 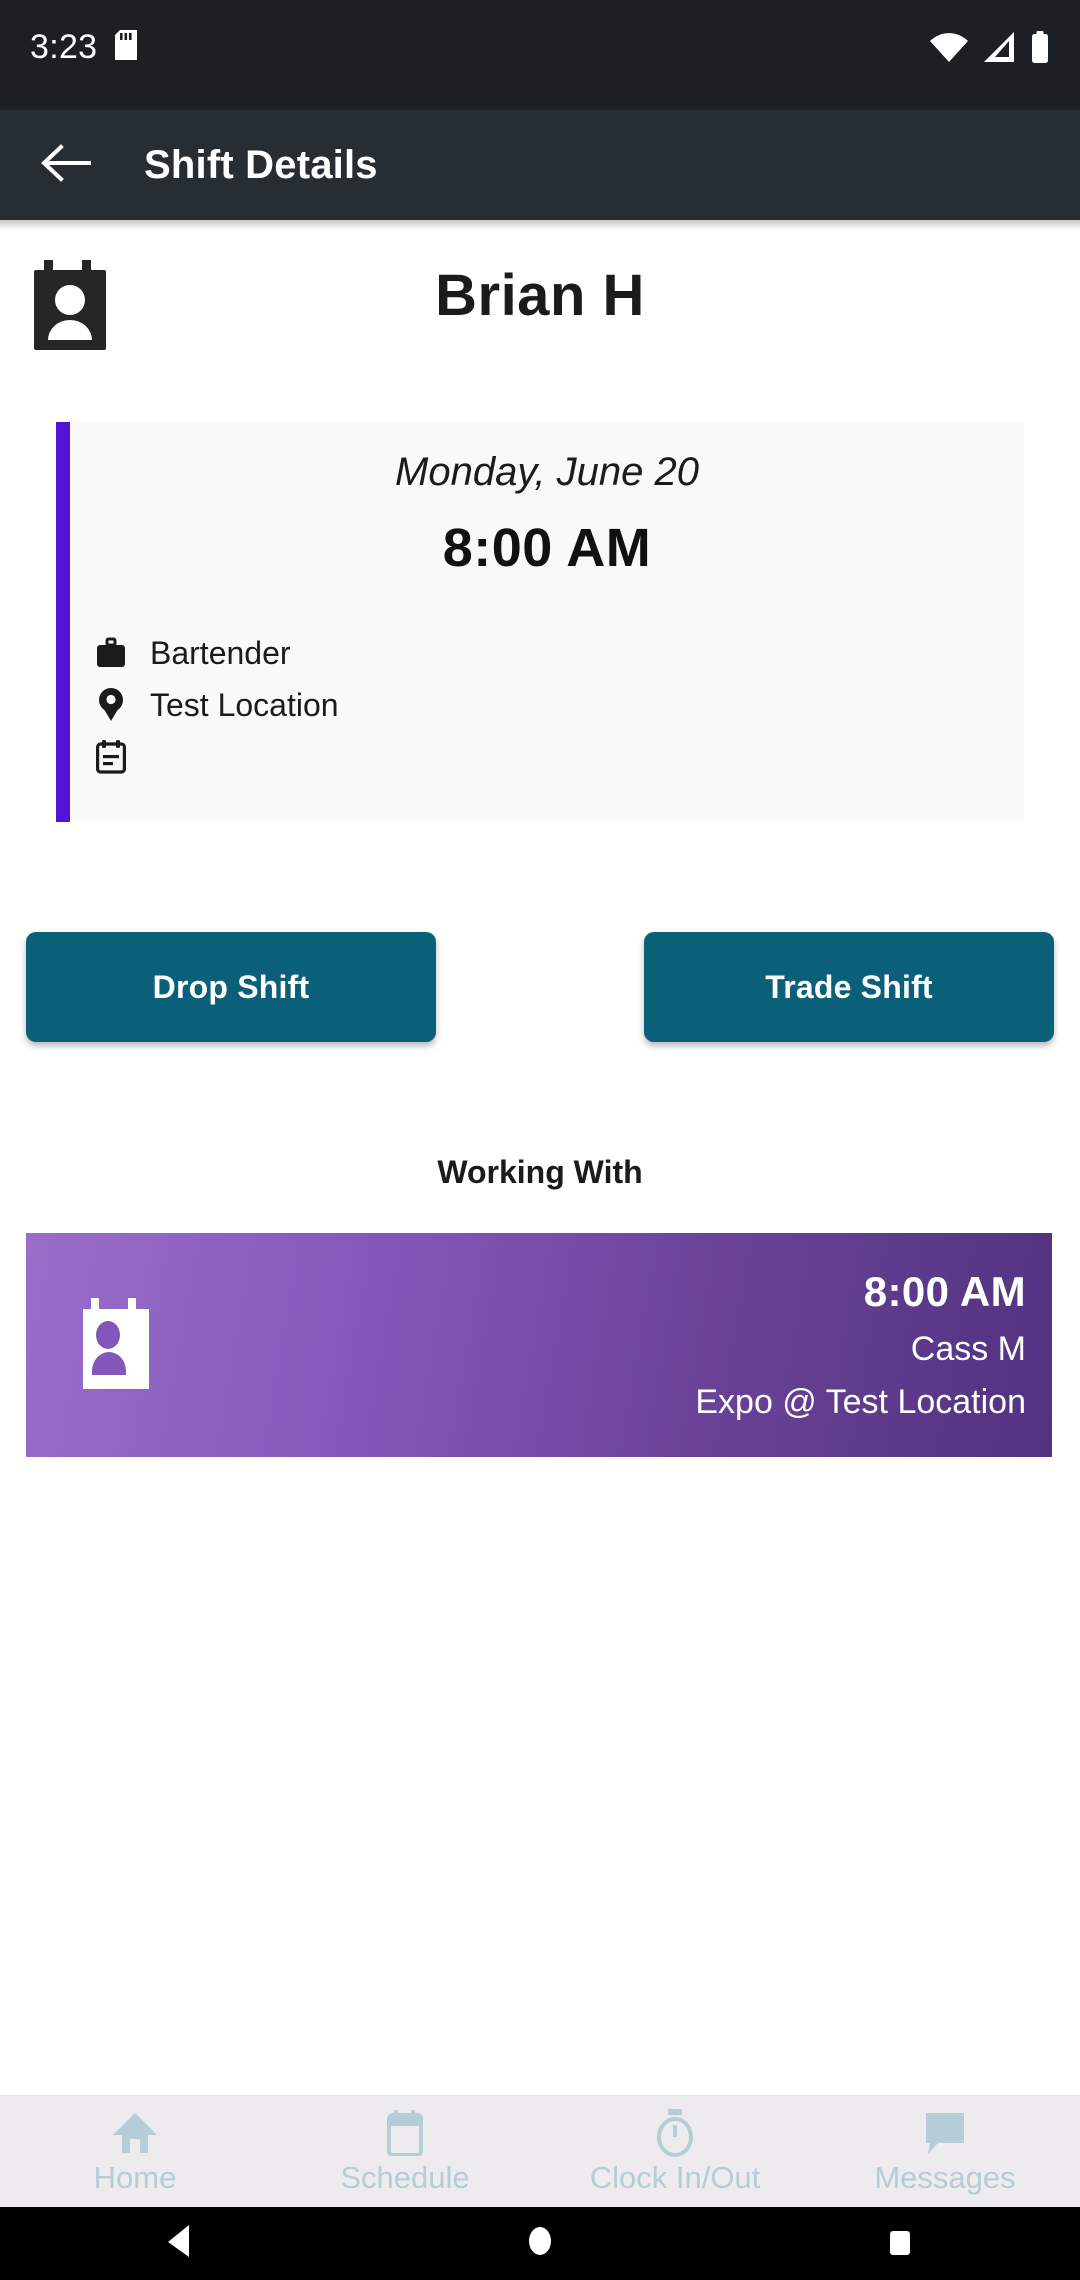 I want to click on app-bar-shadow, so click(x=540, y=225).